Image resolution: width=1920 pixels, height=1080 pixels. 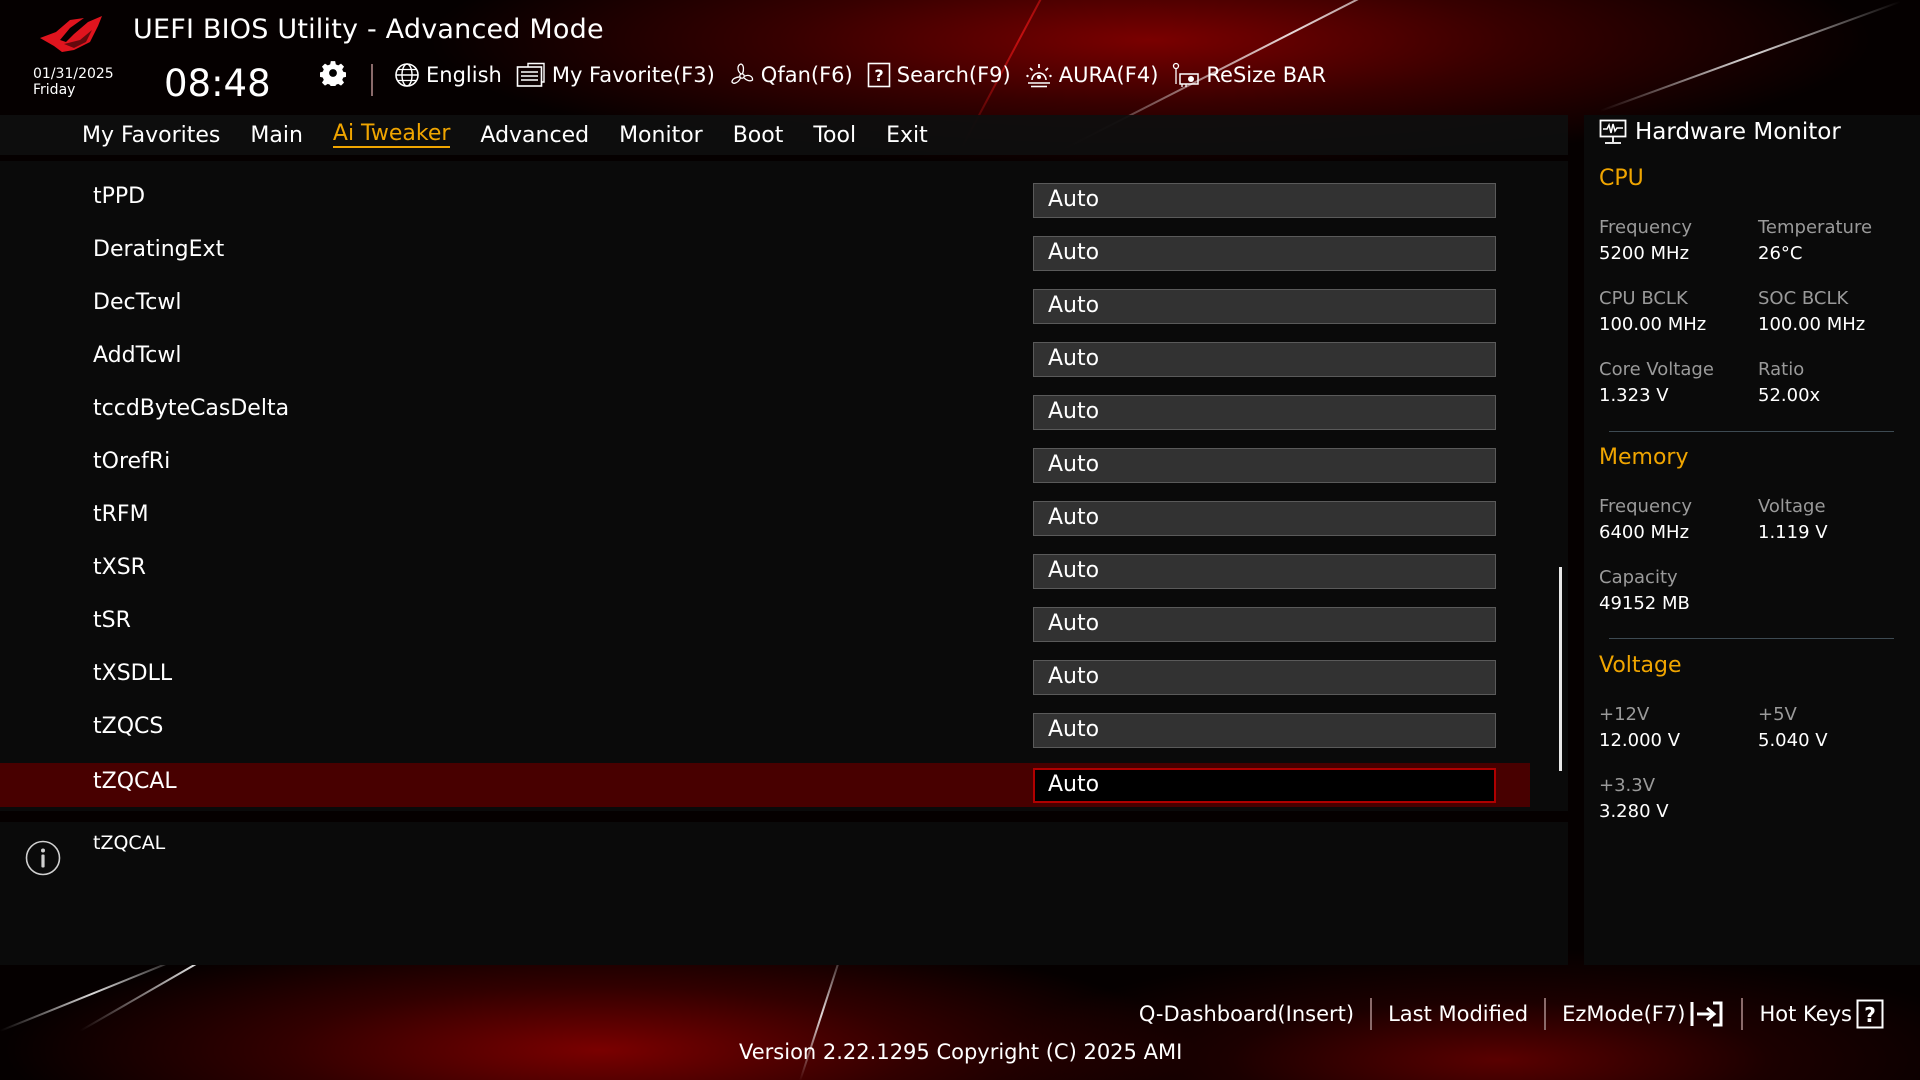 What do you see at coordinates (73, 82) in the screenshot?
I see `date-display: 01/31/2025 Friday` at bounding box center [73, 82].